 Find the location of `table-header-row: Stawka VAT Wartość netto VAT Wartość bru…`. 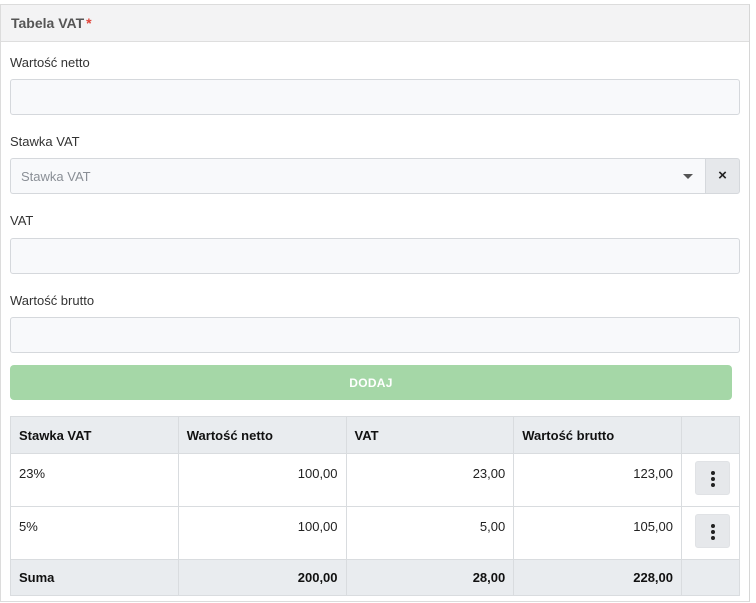

table-header-row: Stawka VAT Wartość netto VAT Wartość bru… is located at coordinates (375, 435).